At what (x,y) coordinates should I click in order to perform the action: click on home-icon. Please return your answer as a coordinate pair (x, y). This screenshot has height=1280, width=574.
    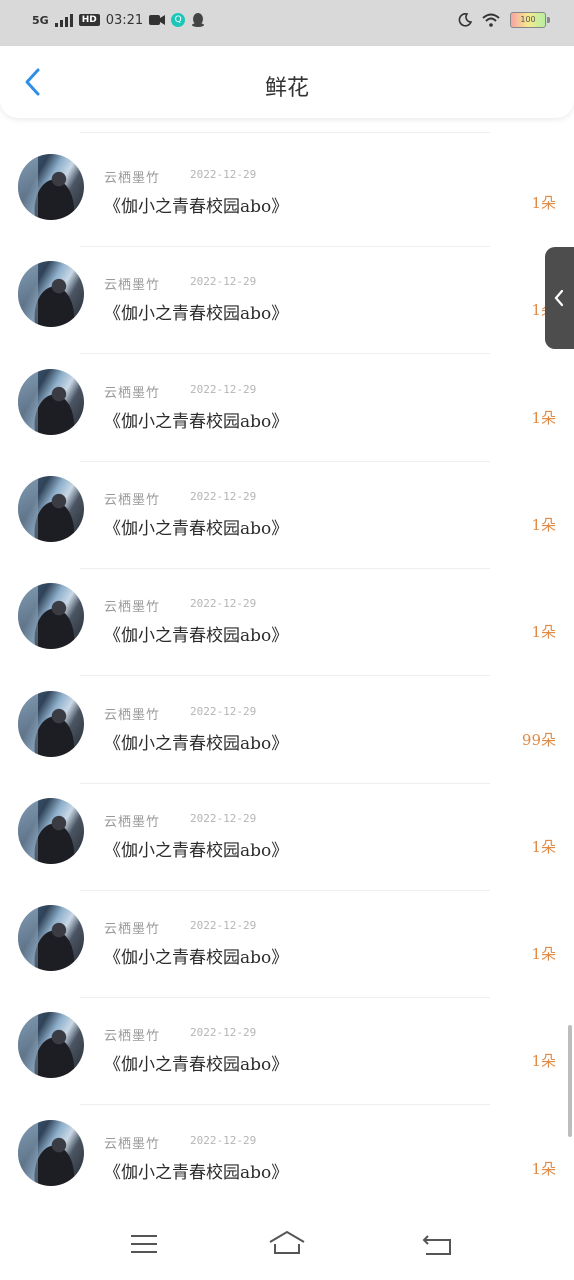
    Looking at the image, I should click on (287, 1244).